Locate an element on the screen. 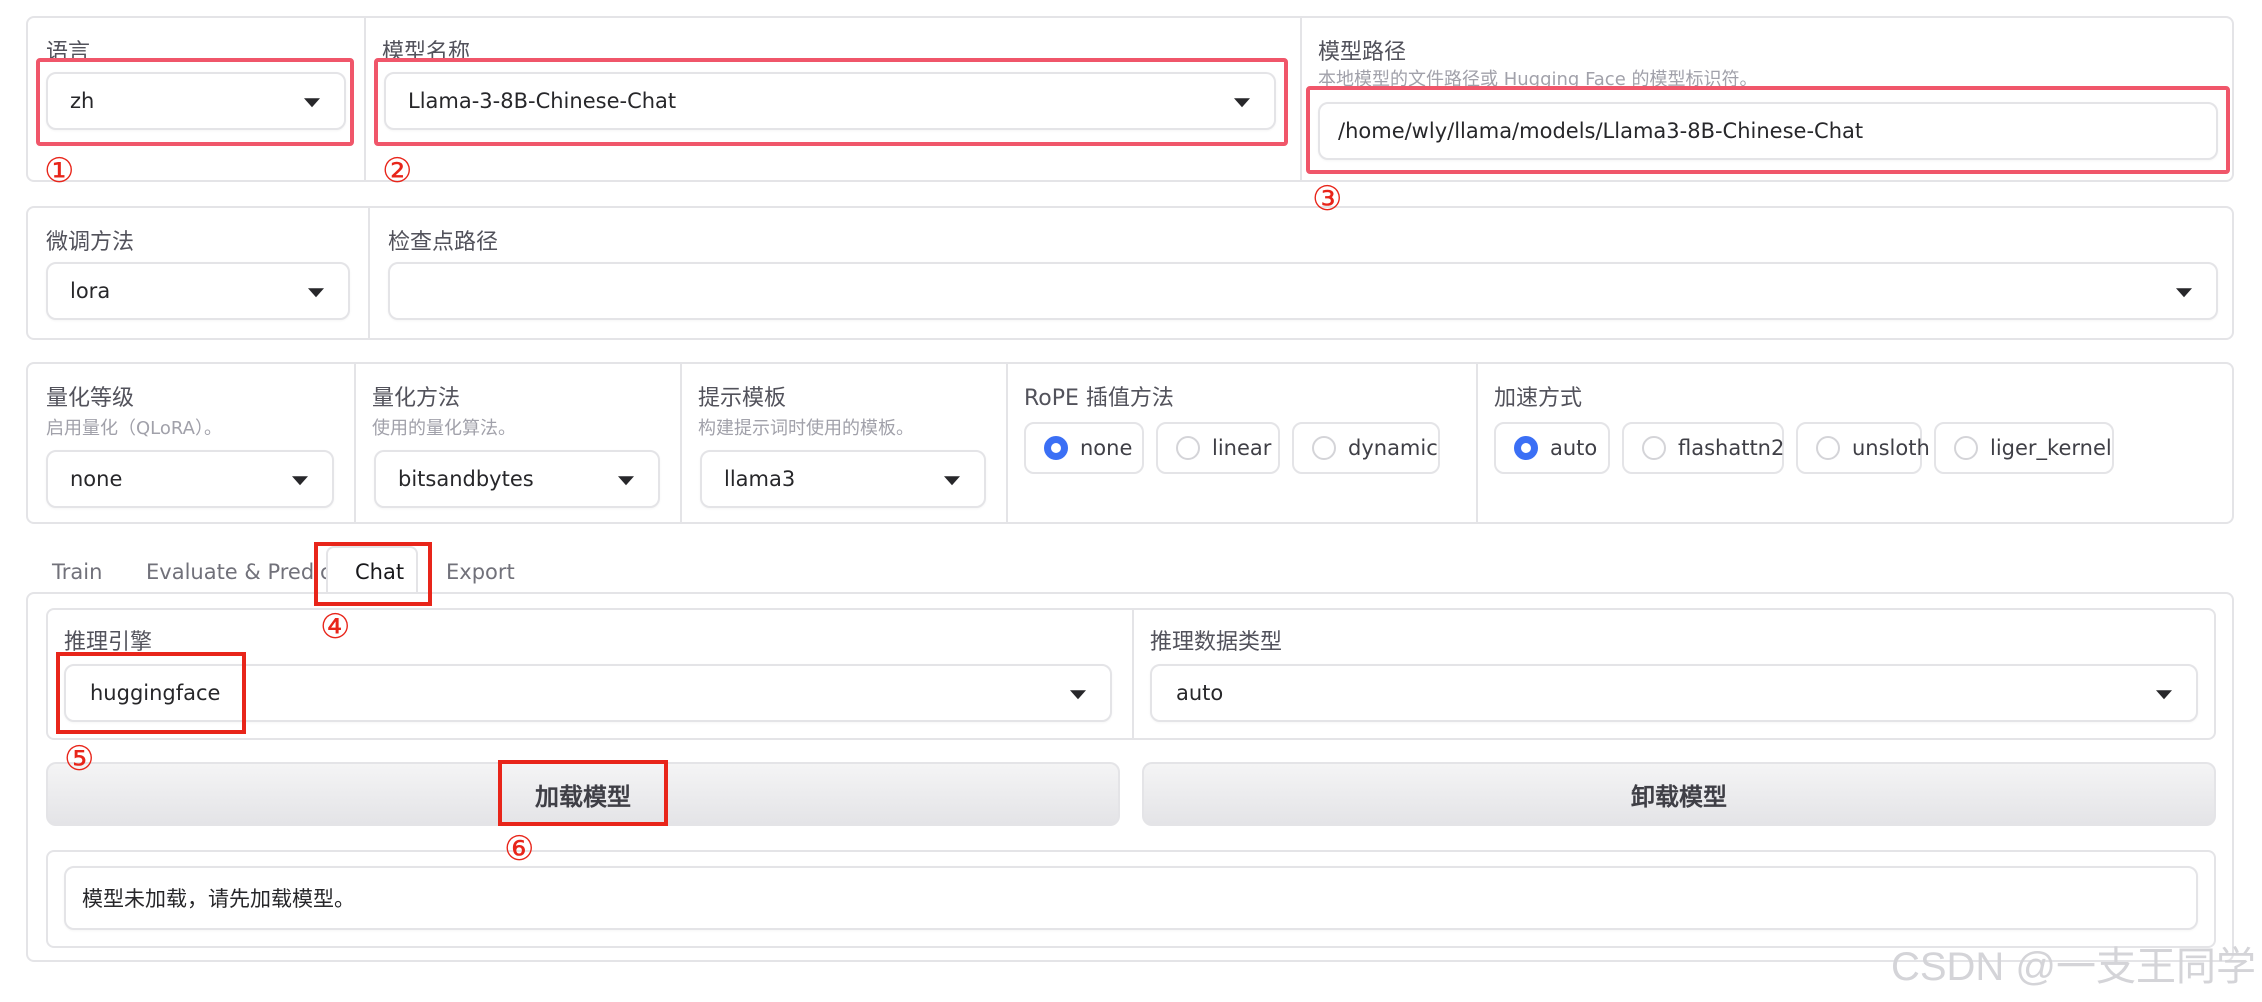 The height and width of the screenshot is (1002, 2262). tab-chat: Chat is located at coordinates (379, 572).